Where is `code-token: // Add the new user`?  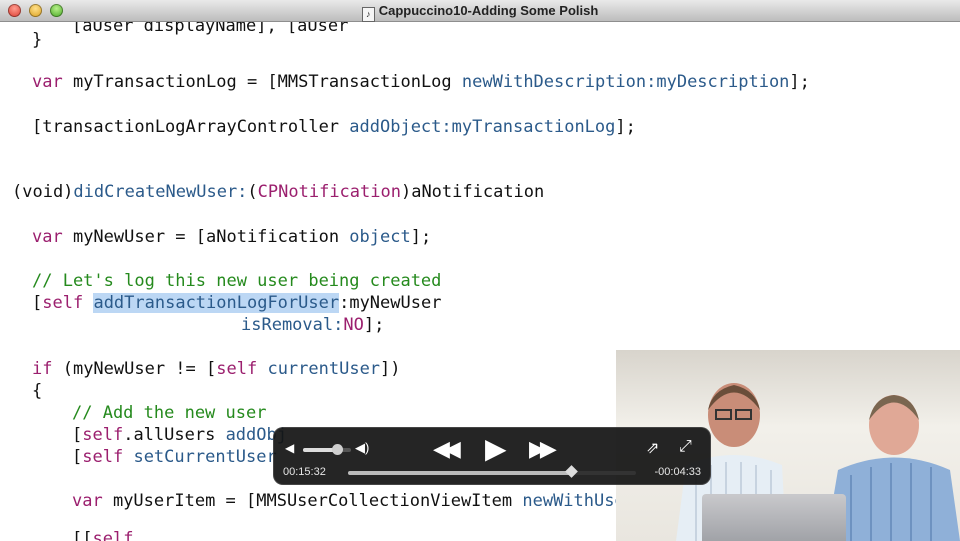 code-token: // Add the new user is located at coordinates (169, 413).